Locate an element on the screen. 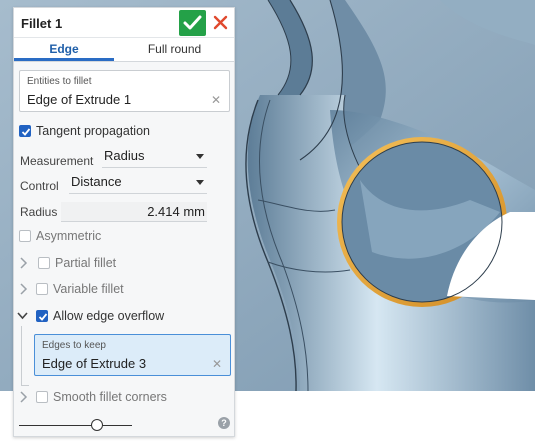 Image resolution: width=535 pixels, height=444 pixels. smooth-fillet-corners-checkbox is located at coordinates (42, 397).